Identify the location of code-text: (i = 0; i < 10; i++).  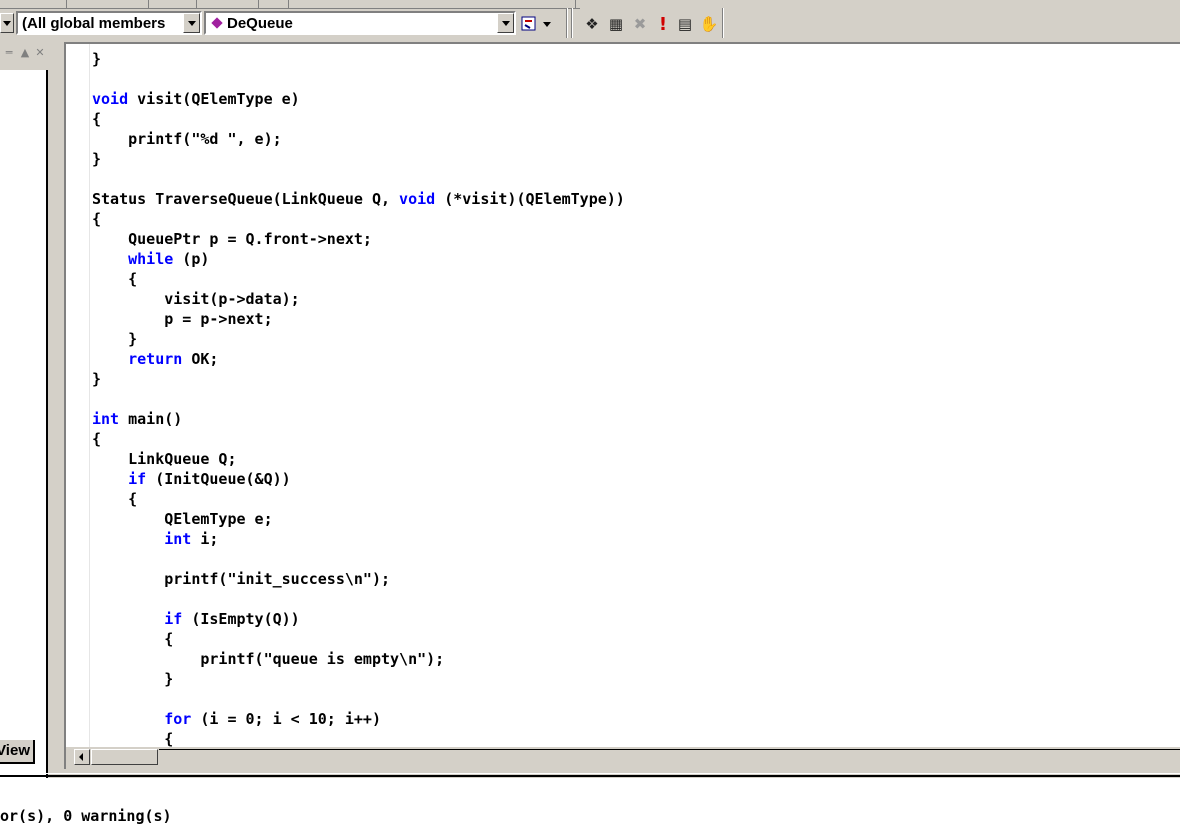
(286, 719).